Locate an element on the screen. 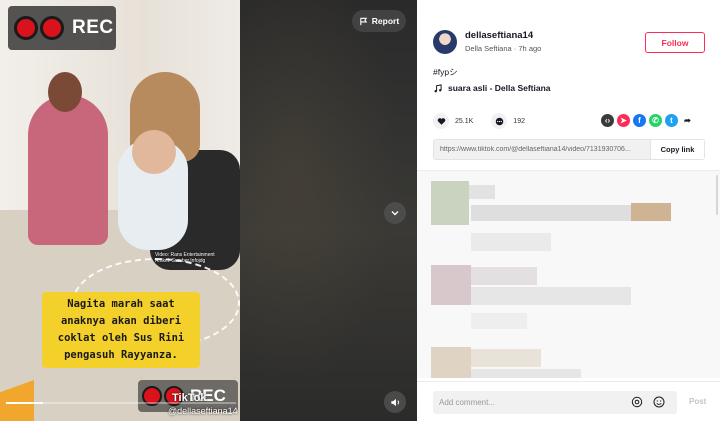 The width and height of the screenshot is (720, 421). mention-icon is located at coordinates (637, 402).